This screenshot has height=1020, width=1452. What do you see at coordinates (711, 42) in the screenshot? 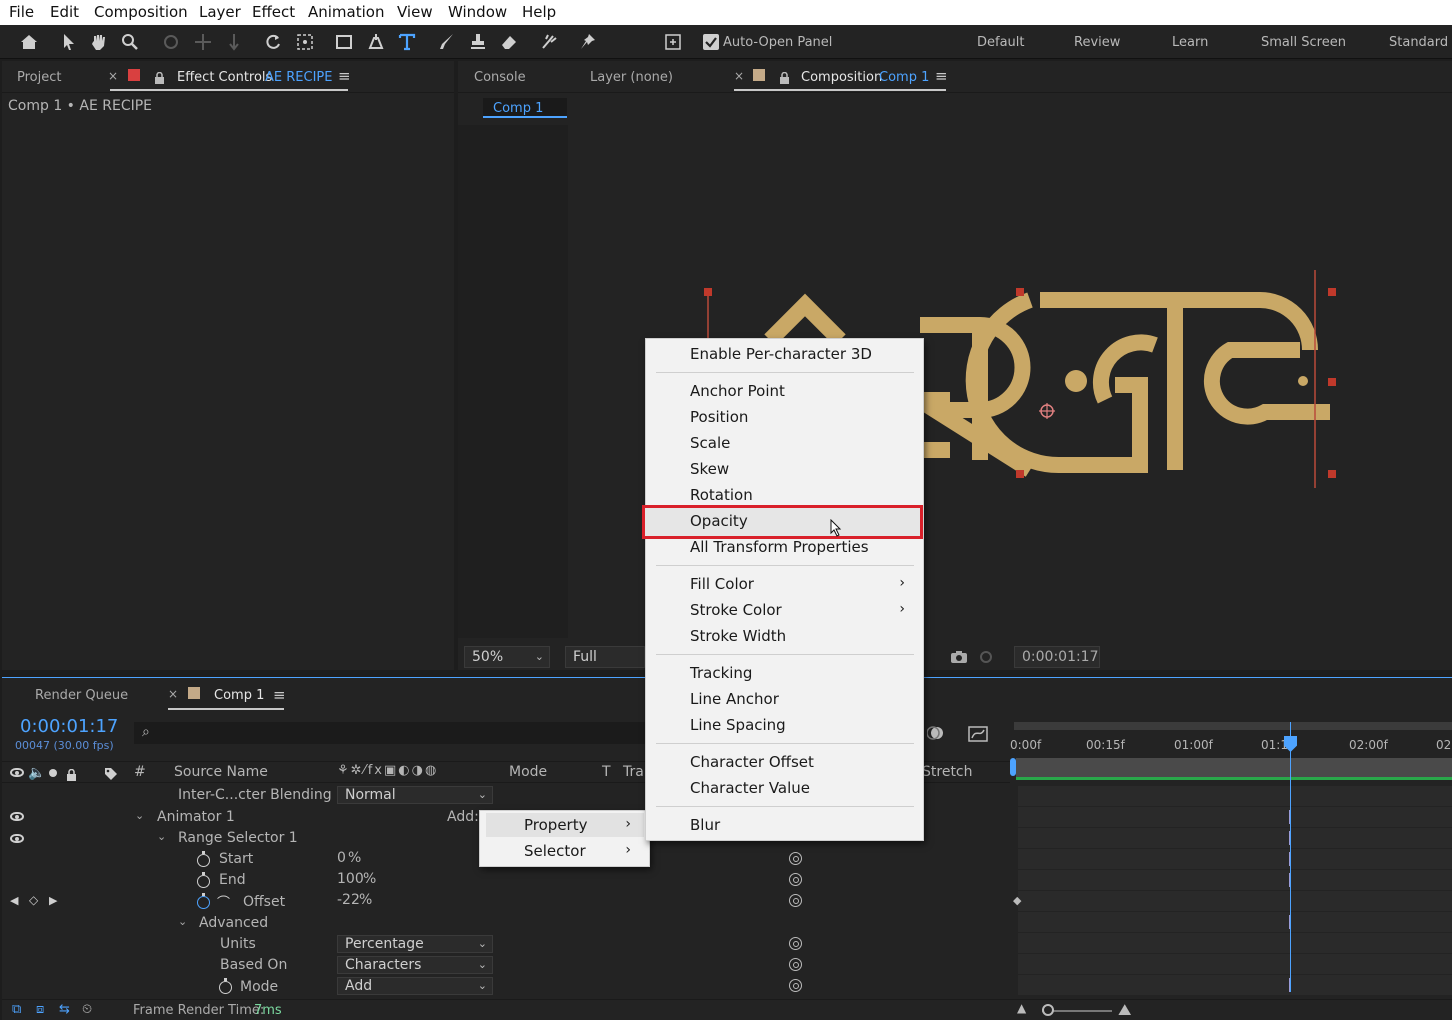
I see `auto-open-checkbox` at bounding box center [711, 42].